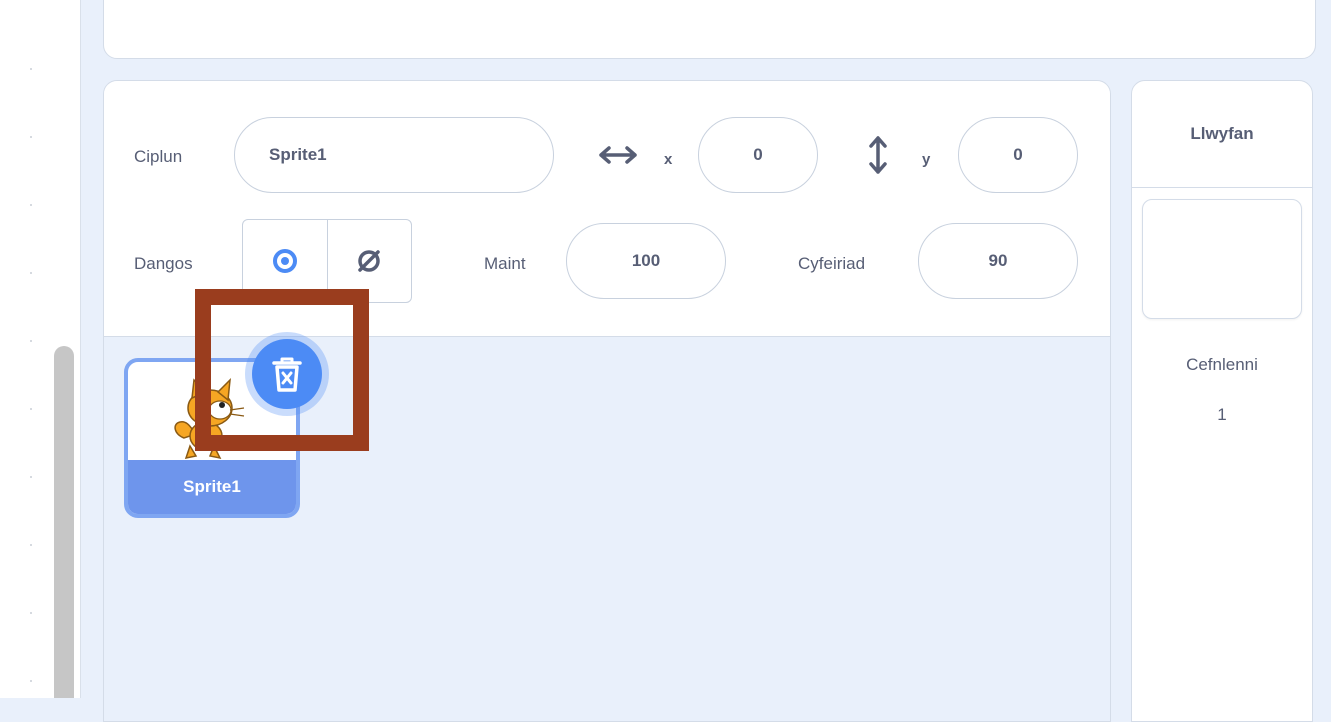 The height and width of the screenshot is (722, 1331). What do you see at coordinates (40, 349) in the screenshot?
I see `blocks-area-edge` at bounding box center [40, 349].